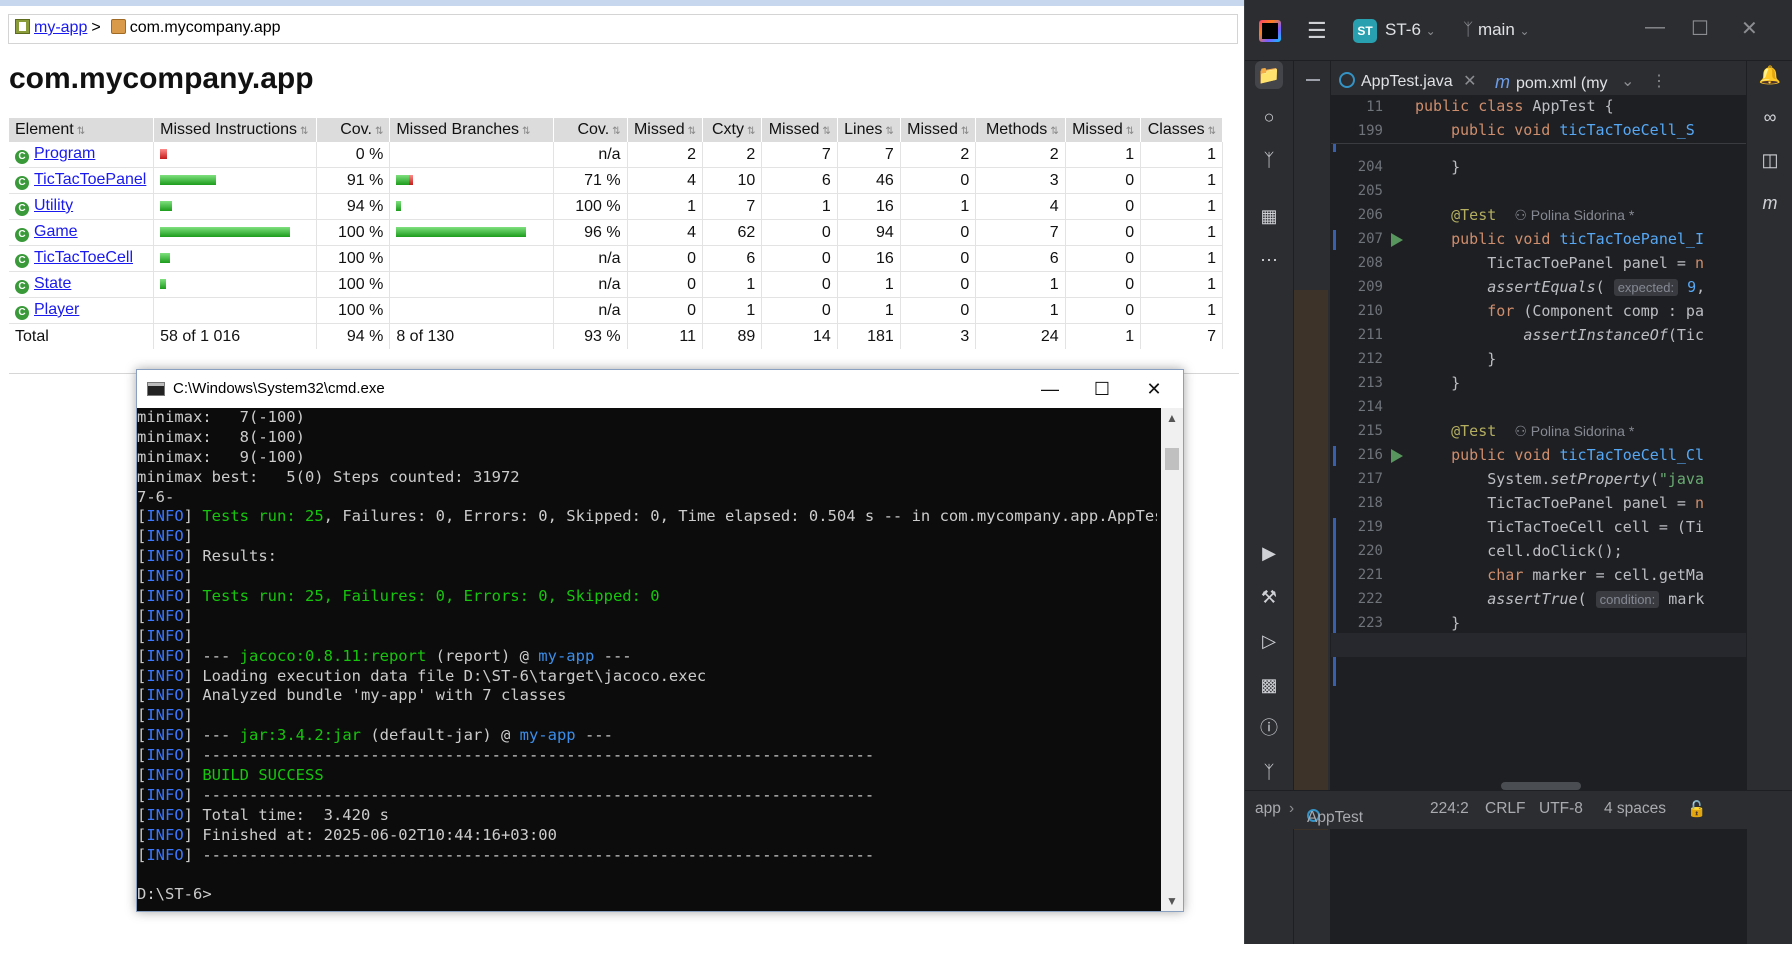  What do you see at coordinates (82, 336) in the screenshot?
I see `total-label: Total` at bounding box center [82, 336].